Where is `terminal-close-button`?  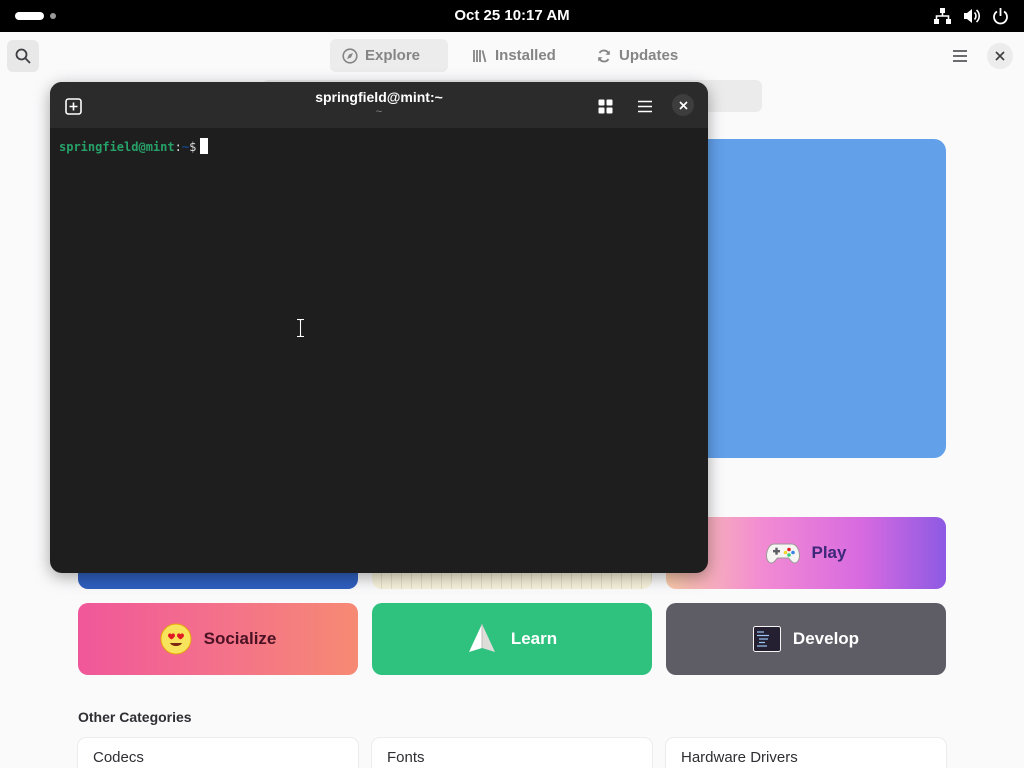 terminal-close-button is located at coordinates (683, 105).